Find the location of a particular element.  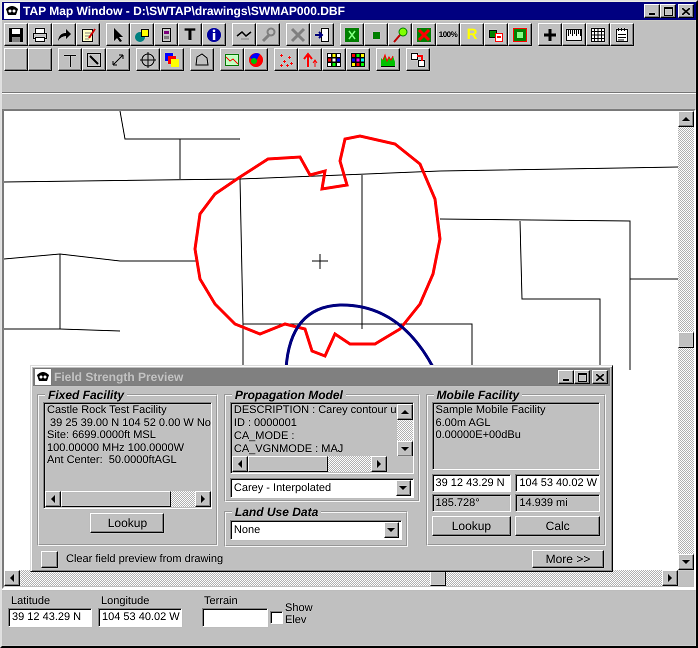

layers-icon is located at coordinates (172, 60).